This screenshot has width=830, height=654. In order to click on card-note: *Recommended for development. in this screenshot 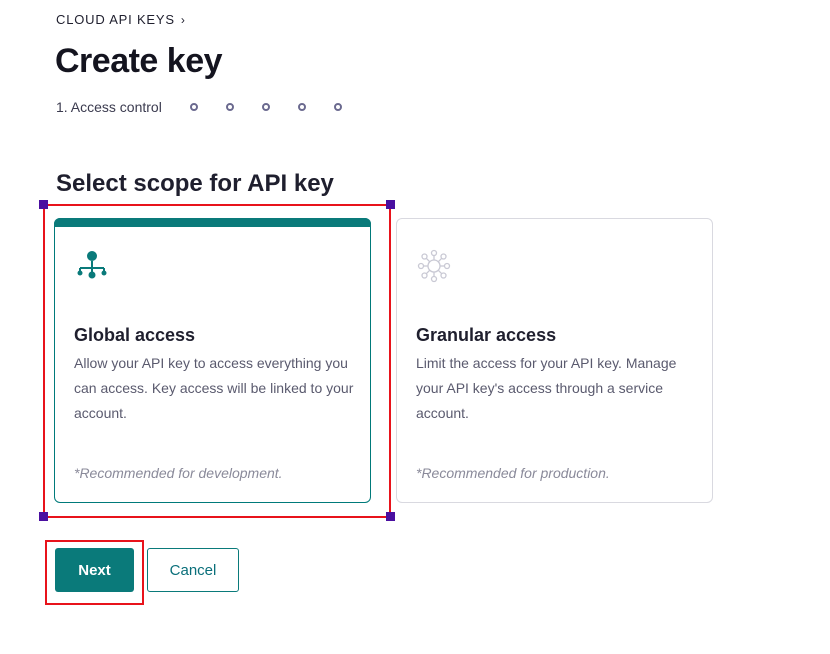, I will do `click(178, 473)`.